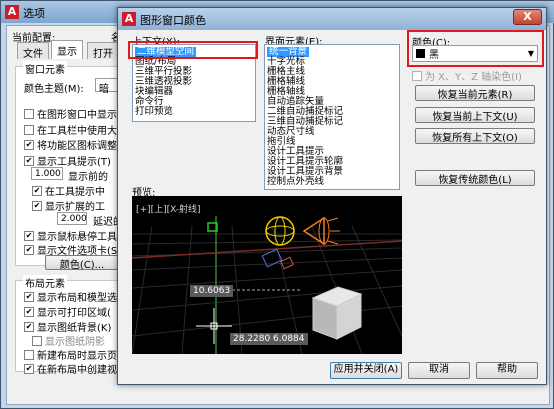 The height and width of the screenshot is (409, 554). I want to click on checkbox-page-setup-manager: 新建布局时显示页, so click(70, 354).